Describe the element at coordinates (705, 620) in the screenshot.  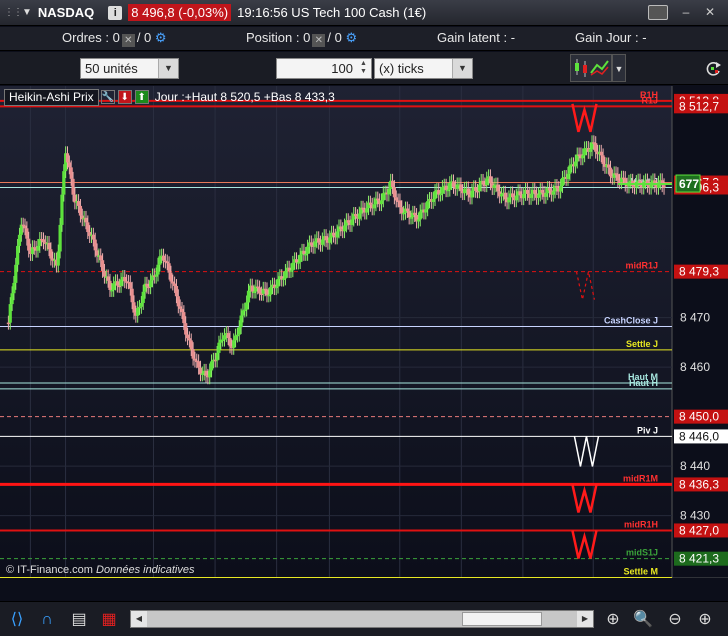
I see `zoom-in-icon: ⊕` at that location.